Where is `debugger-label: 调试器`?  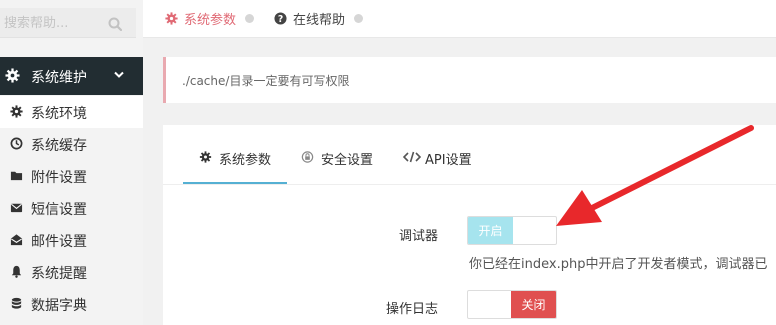 debugger-label: 调试器 is located at coordinates (418, 236).